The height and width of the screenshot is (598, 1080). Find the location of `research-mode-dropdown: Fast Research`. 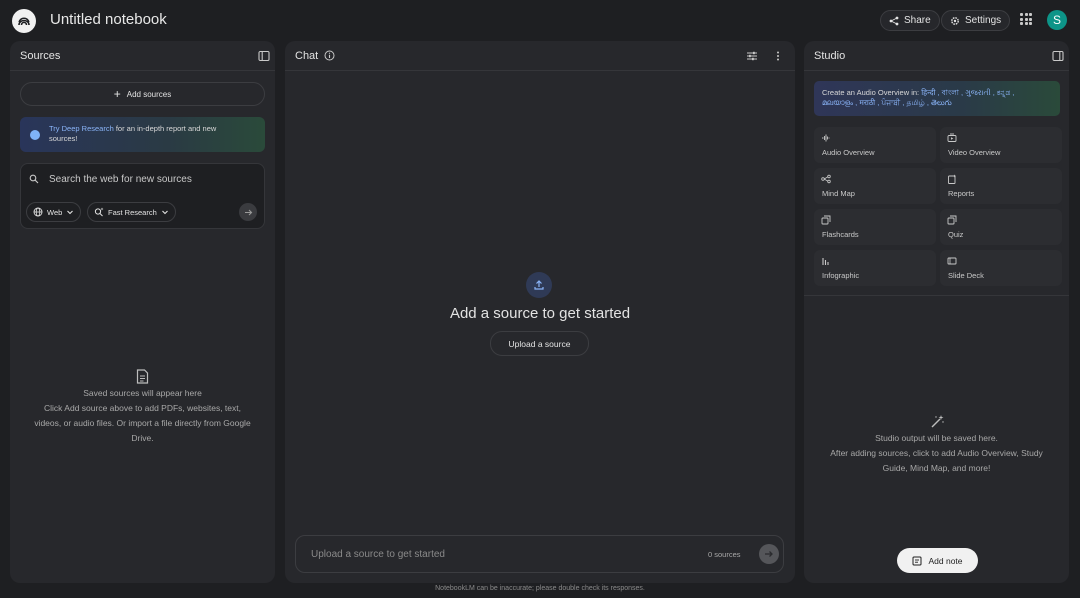

research-mode-dropdown: Fast Research is located at coordinates (131, 212).